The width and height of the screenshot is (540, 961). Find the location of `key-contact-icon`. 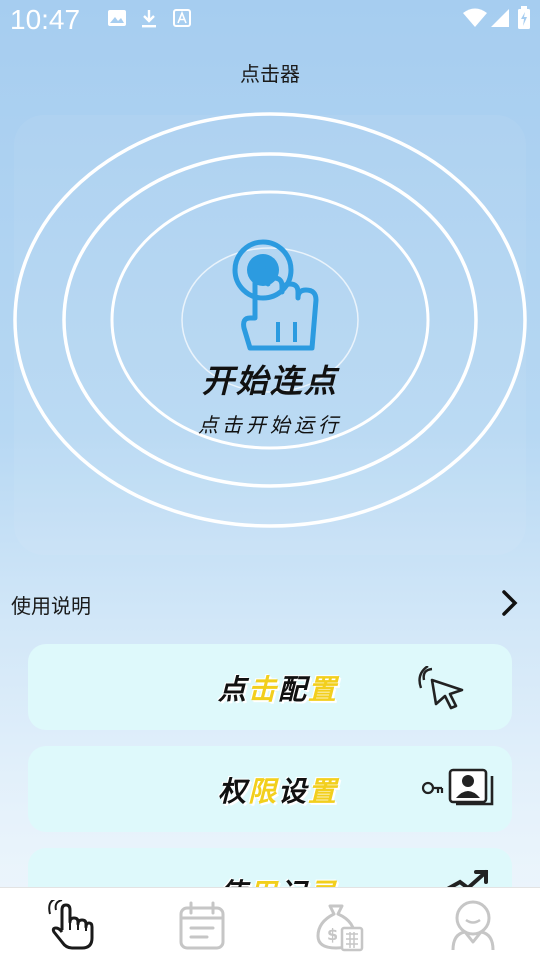

key-contact-icon is located at coordinates (457, 787).